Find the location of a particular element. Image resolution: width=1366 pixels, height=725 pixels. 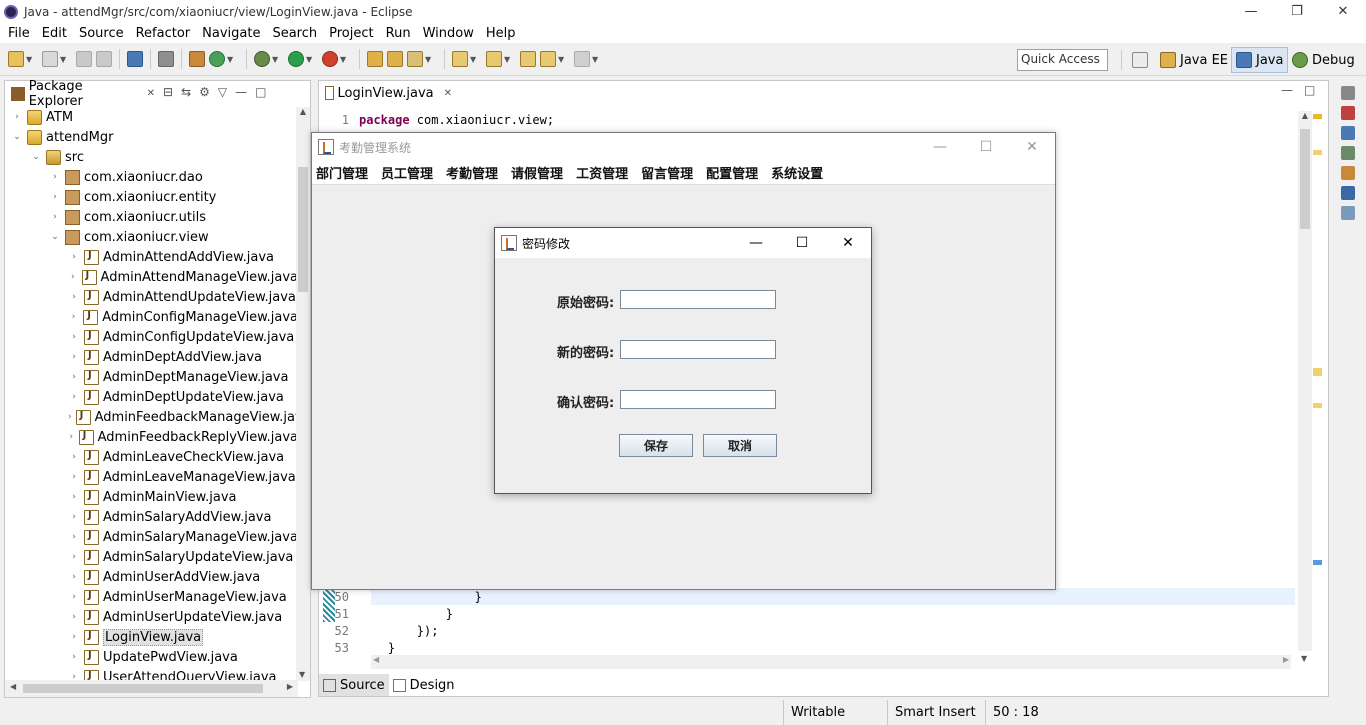

tree-item: › AdminMainView.java is located at coordinates (151, 497).